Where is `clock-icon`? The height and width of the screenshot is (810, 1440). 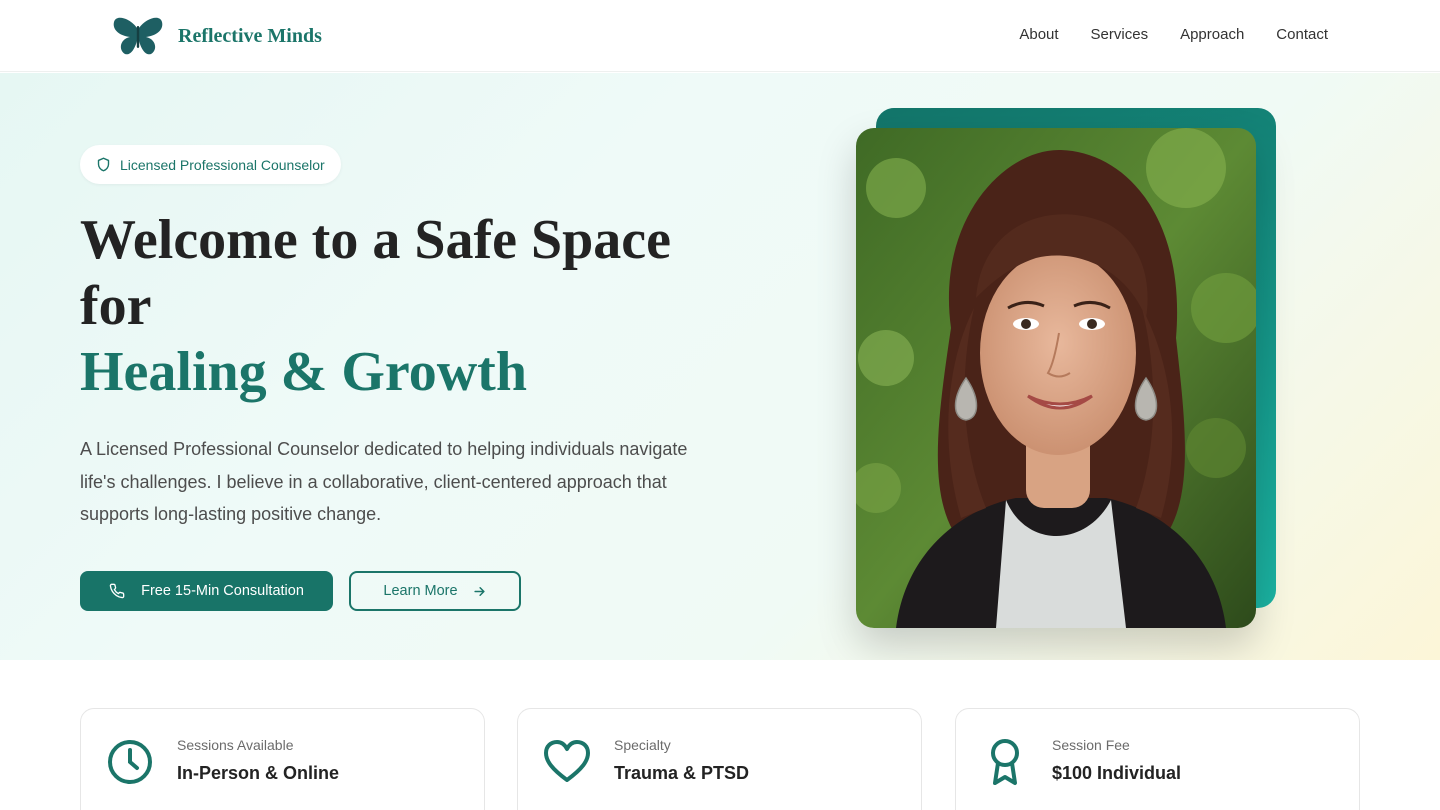
clock-icon is located at coordinates (130, 762).